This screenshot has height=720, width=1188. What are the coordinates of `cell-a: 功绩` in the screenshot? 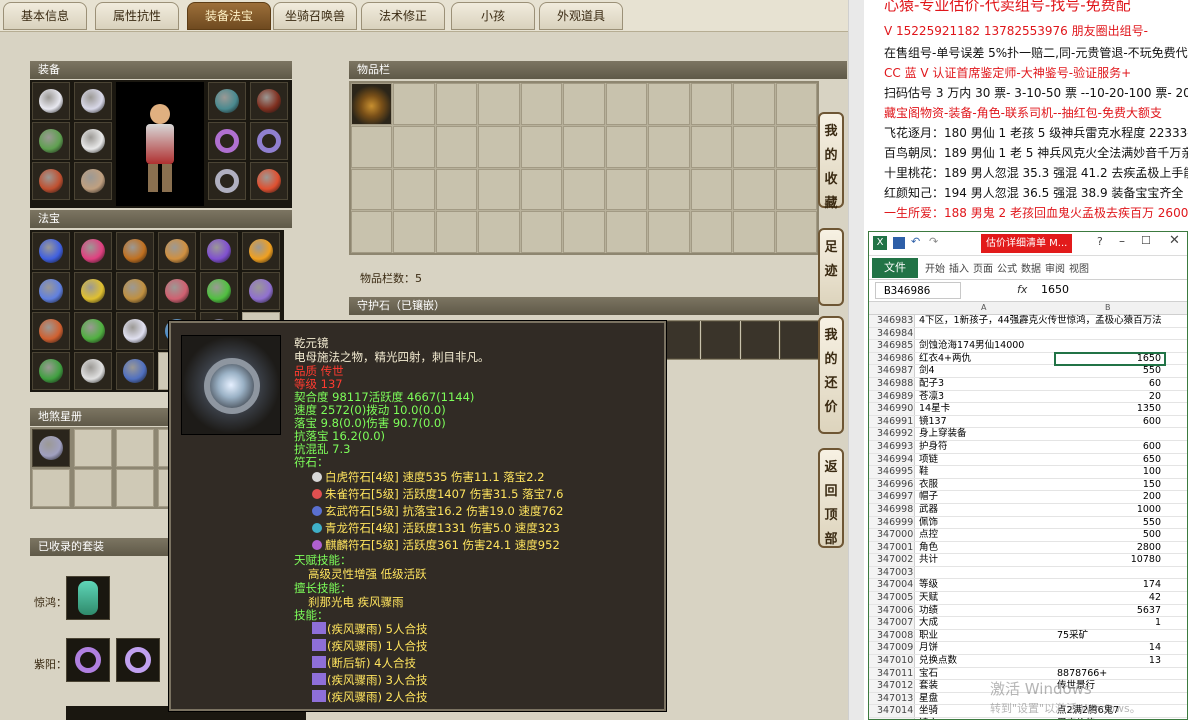 It's located at (985, 611).